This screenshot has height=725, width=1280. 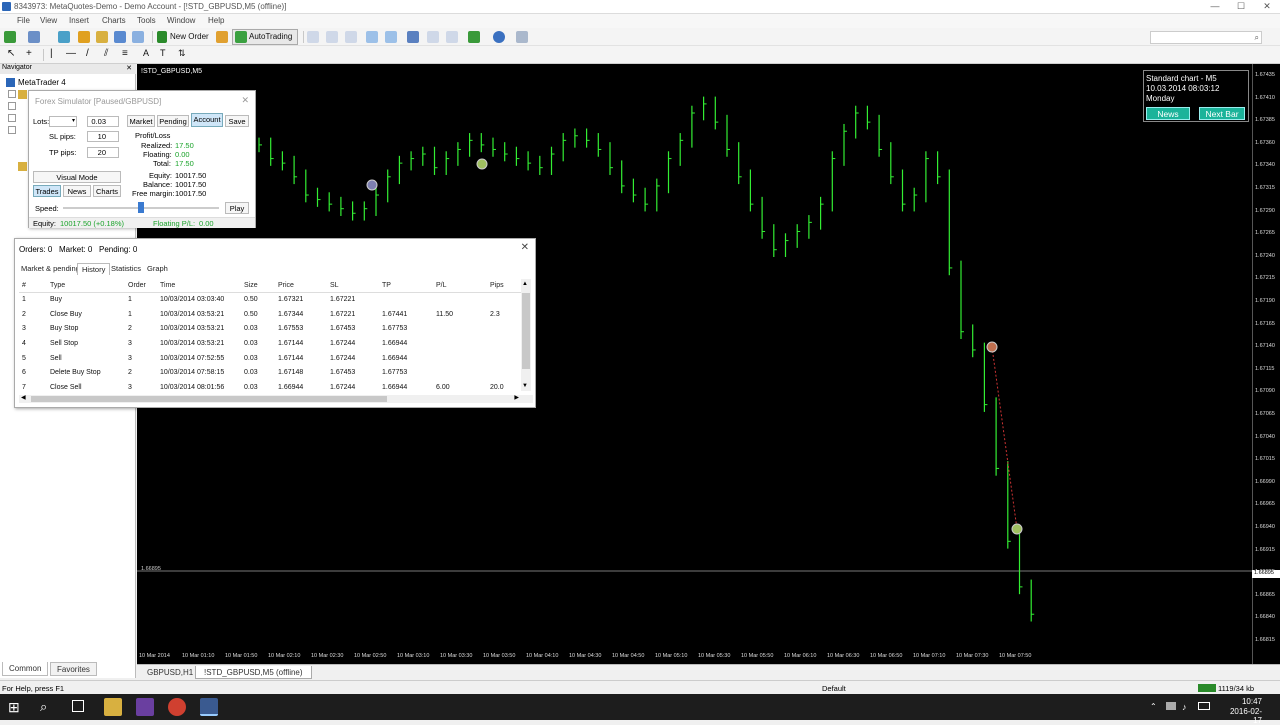 What do you see at coordinates (170, 672) in the screenshot?
I see `tab-gbpusd-h1: GBPUSD,H1` at bounding box center [170, 672].